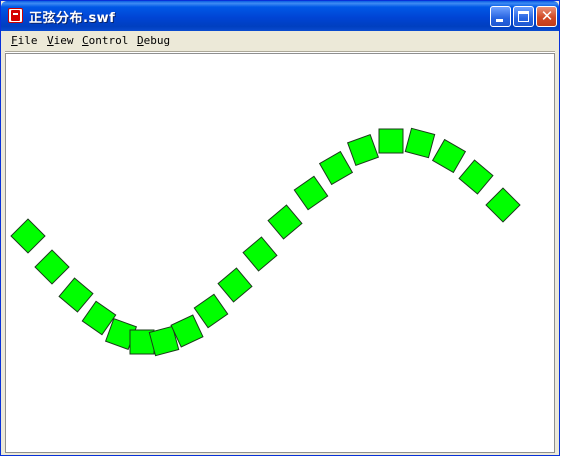  Describe the element at coordinates (500, 16) in the screenshot. I see `minimize-button` at that location.